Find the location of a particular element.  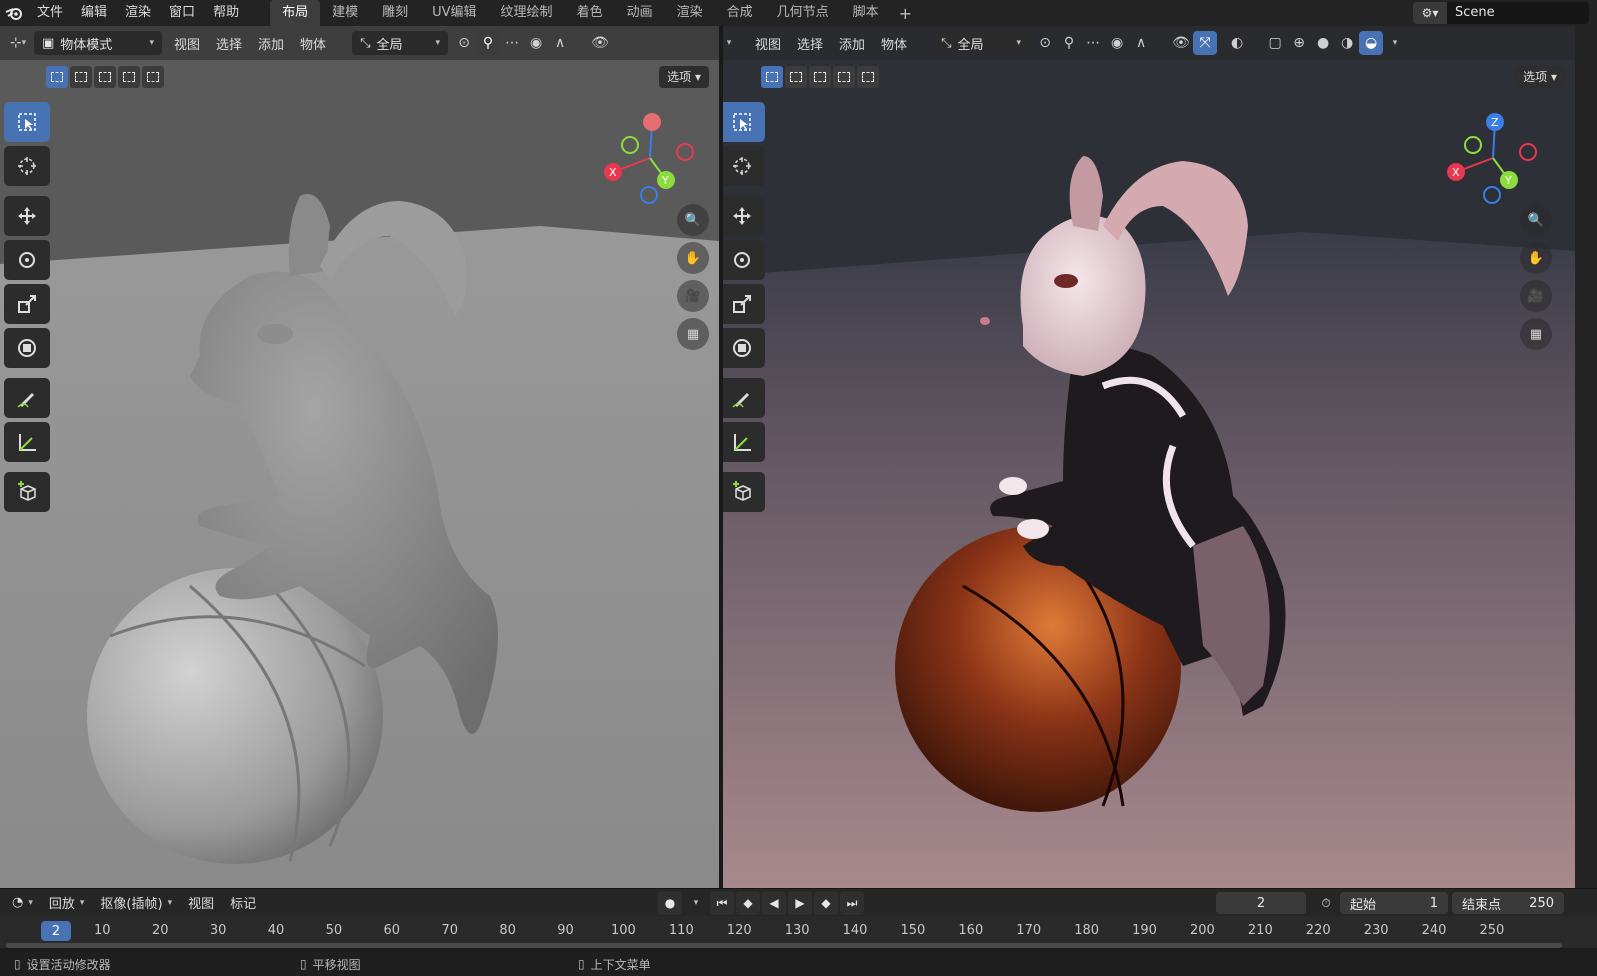

gizmo-z-icon is located at coordinates (652, 122).